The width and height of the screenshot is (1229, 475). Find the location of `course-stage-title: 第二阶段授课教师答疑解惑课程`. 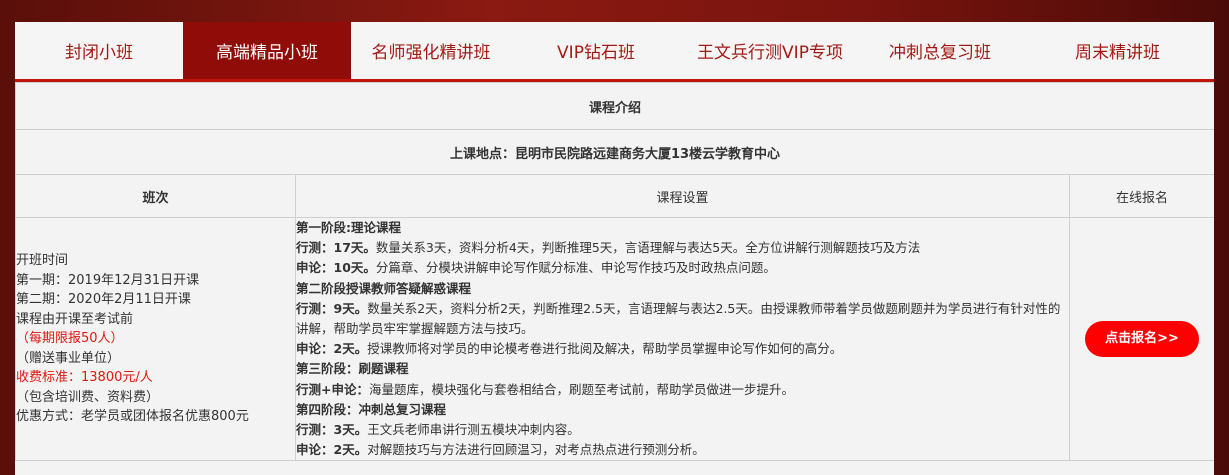

course-stage-title: 第二阶段授课教师答疑解惑课程 is located at coordinates (384, 288).